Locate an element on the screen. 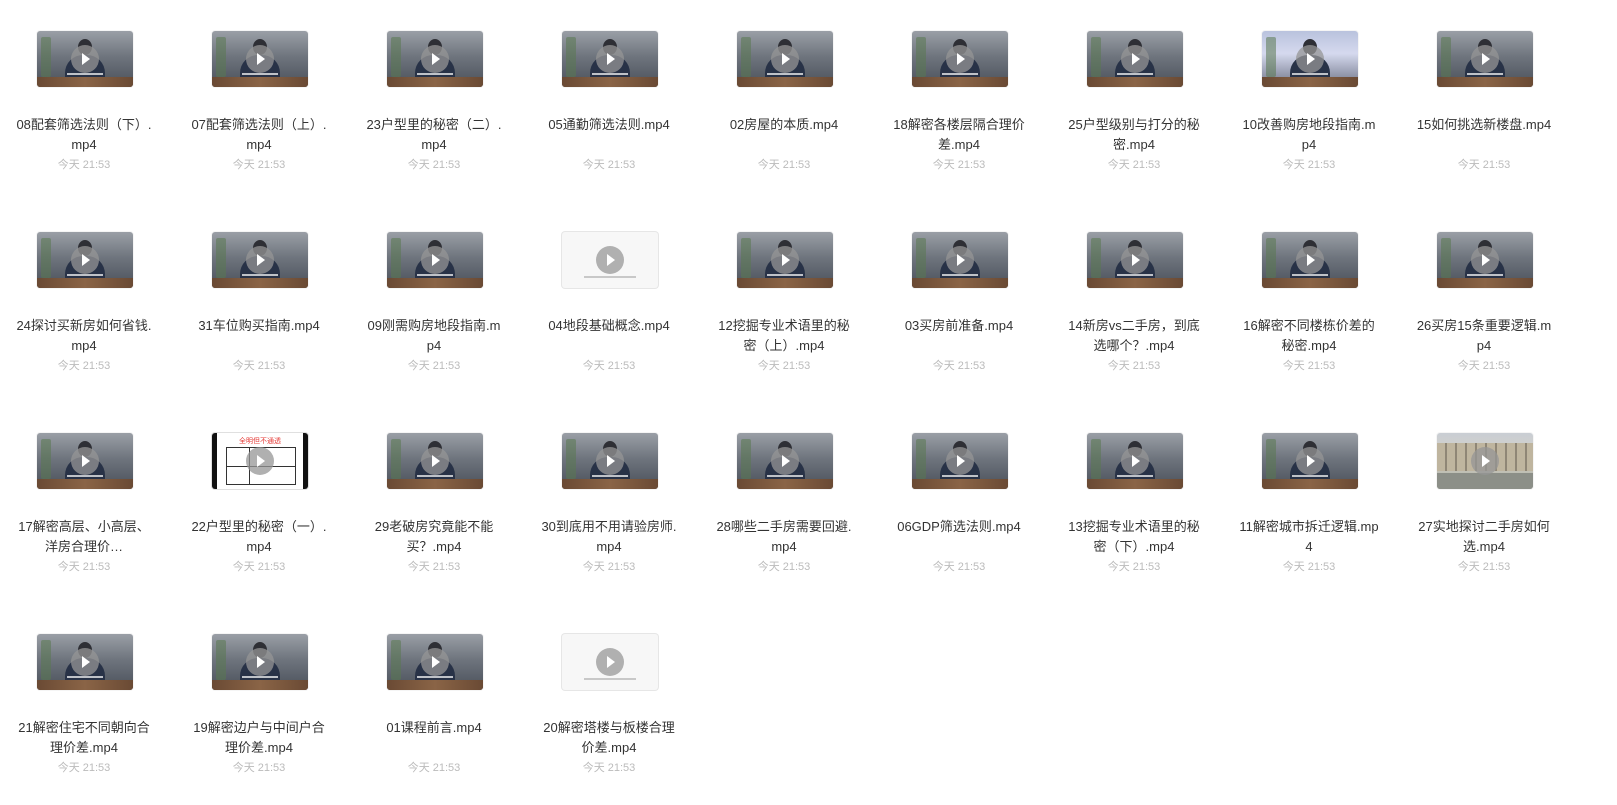 Image resolution: width=1617 pixels, height=805 pixels. file-item: 26买房15条重要逻辑.mp4 今天 21:53 is located at coordinates (1484, 301).